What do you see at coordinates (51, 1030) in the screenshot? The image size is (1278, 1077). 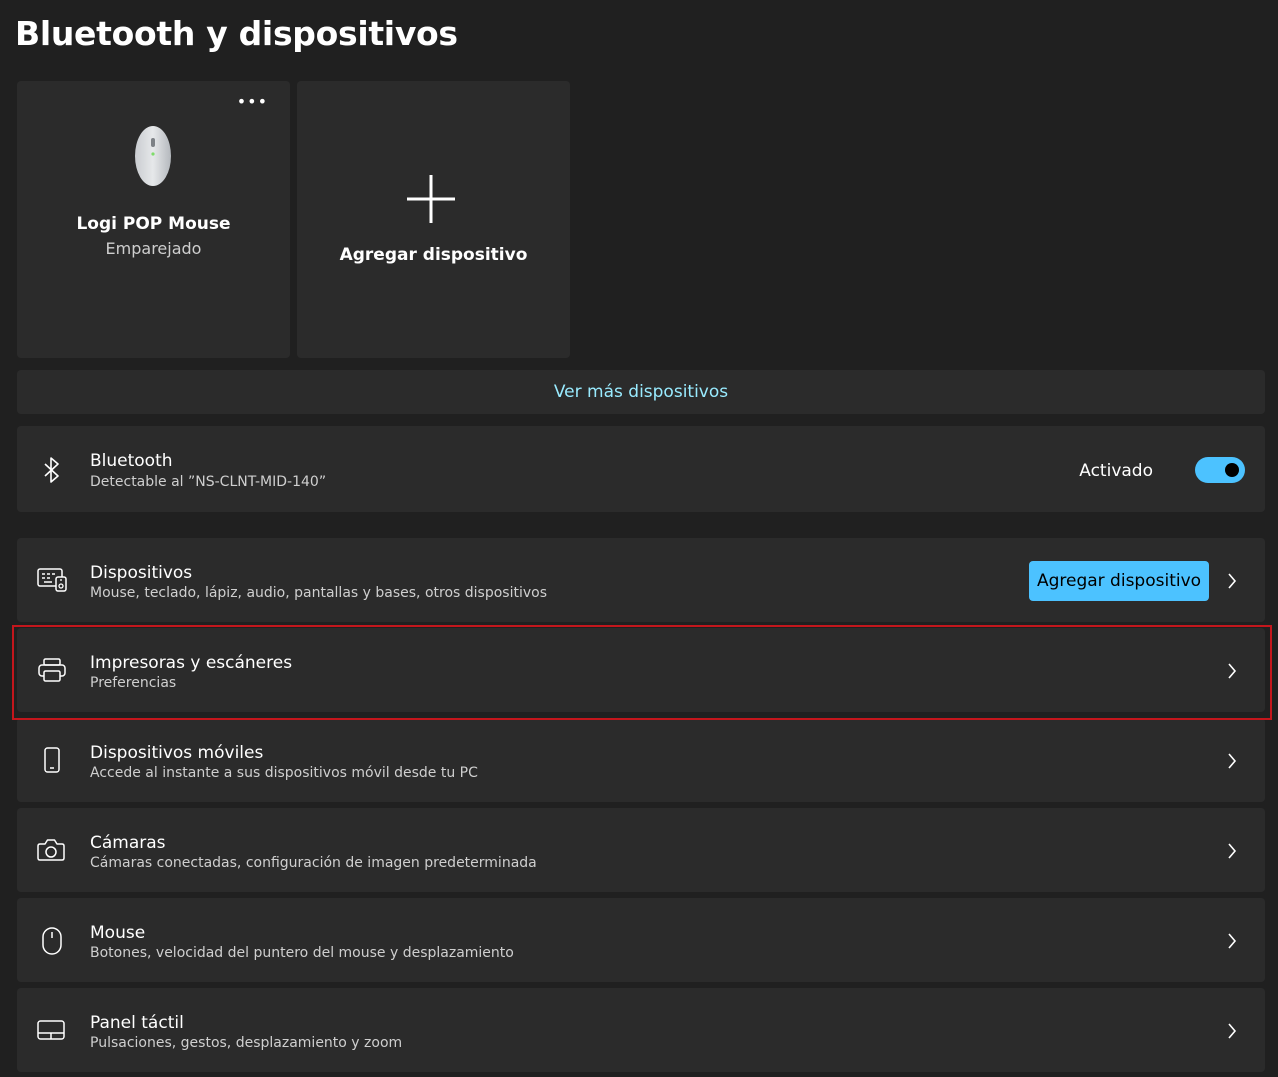 I see `touchpad-icon` at bounding box center [51, 1030].